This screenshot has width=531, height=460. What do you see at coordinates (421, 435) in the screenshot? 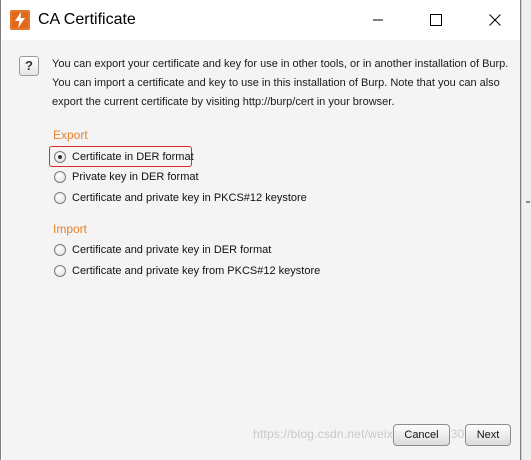
I see `cancel-button: Cancel` at bounding box center [421, 435].